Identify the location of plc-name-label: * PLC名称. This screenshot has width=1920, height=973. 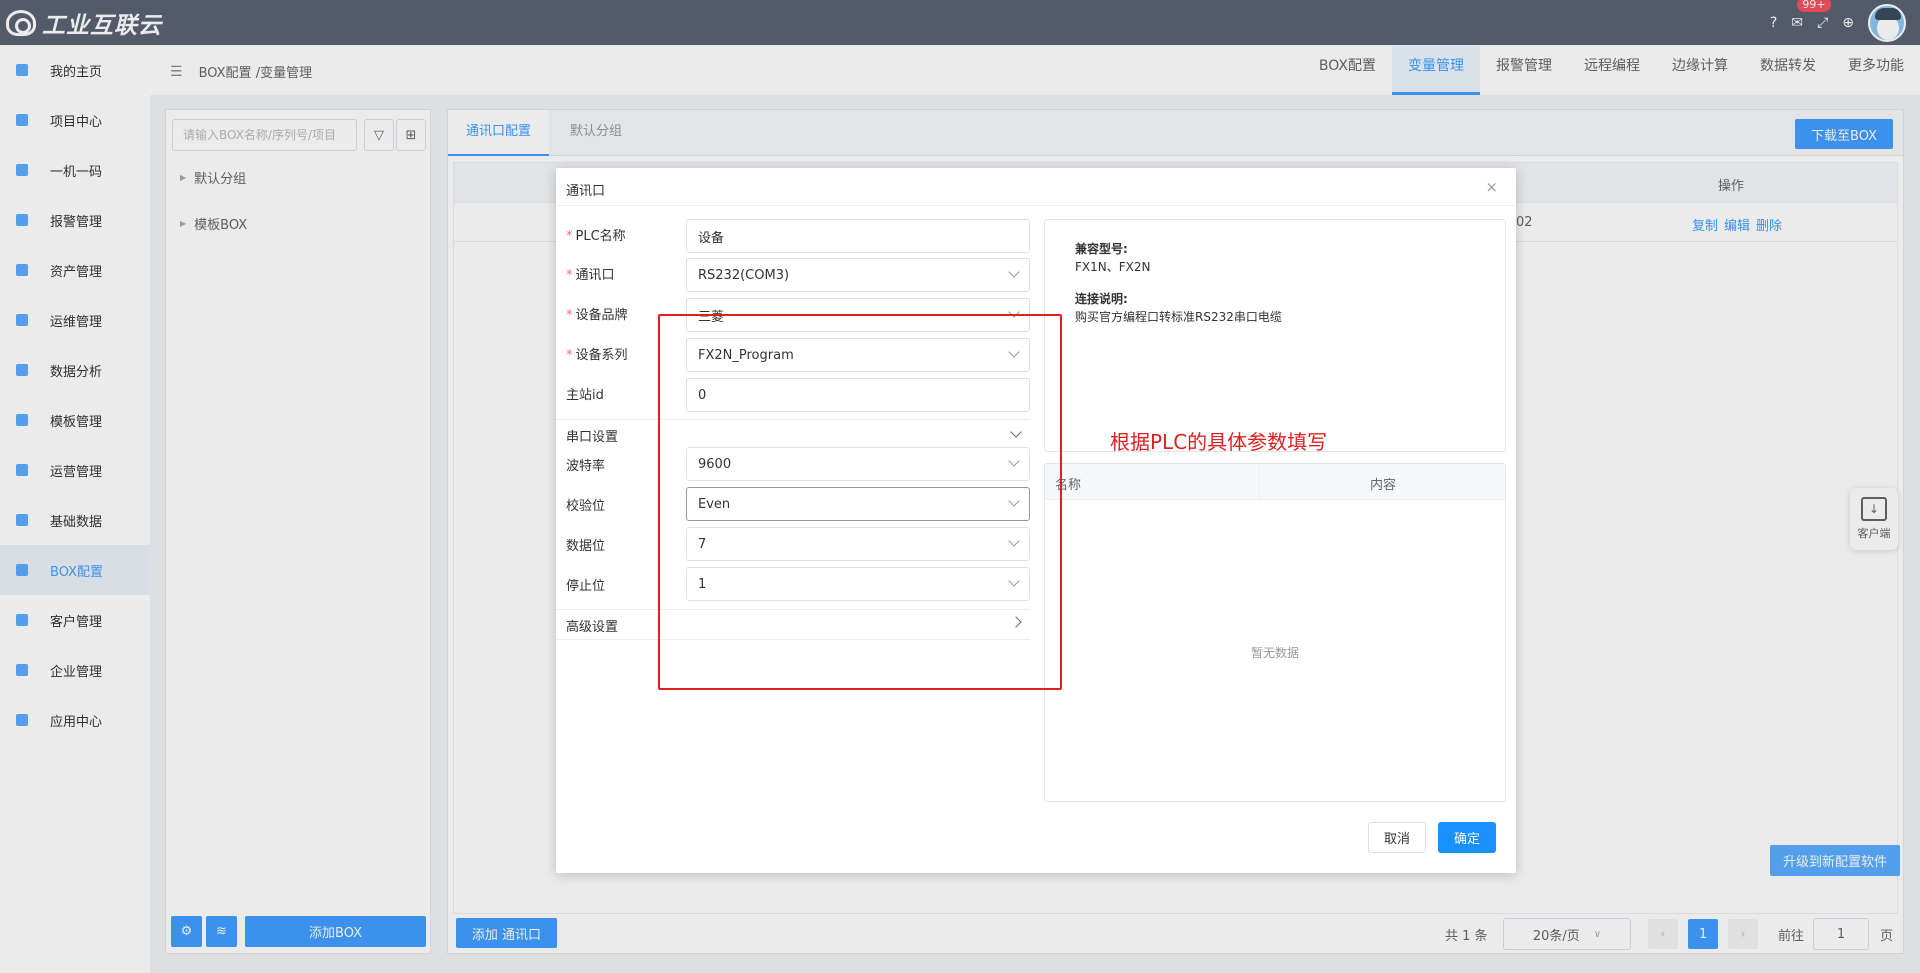
(596, 236).